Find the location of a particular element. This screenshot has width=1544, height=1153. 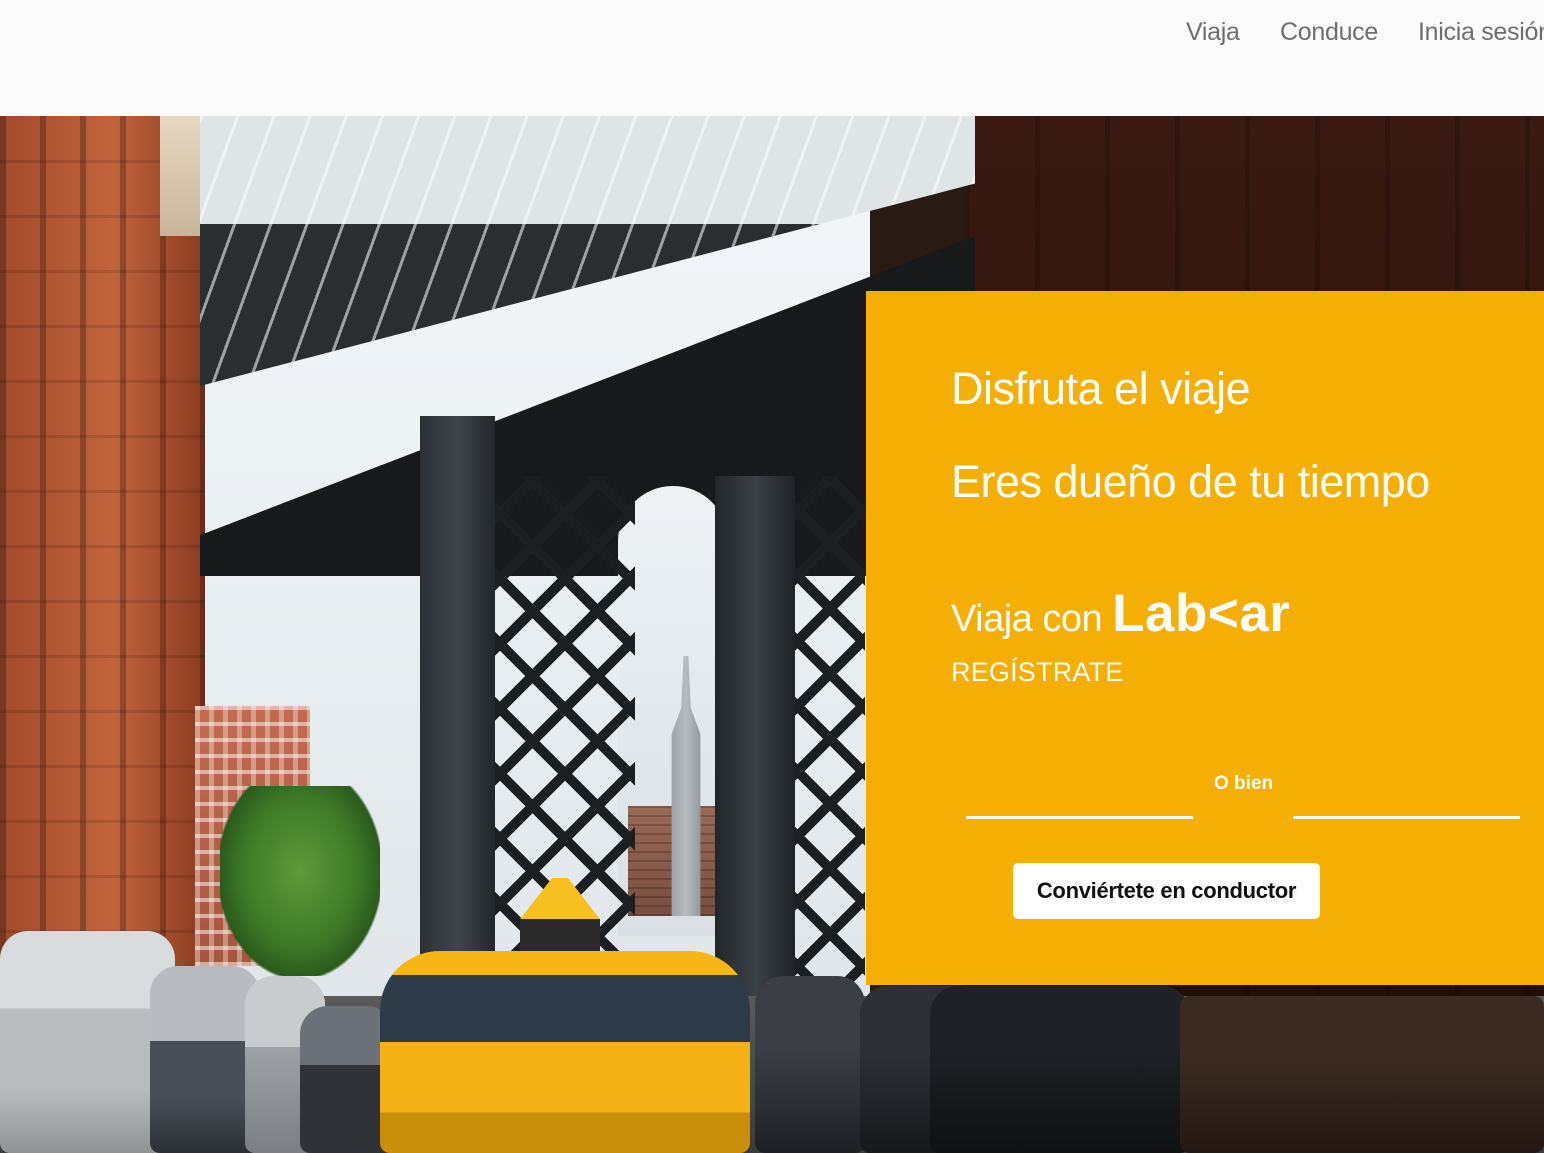

brand-logo: Lab<ar is located at coordinates (1201, 613).